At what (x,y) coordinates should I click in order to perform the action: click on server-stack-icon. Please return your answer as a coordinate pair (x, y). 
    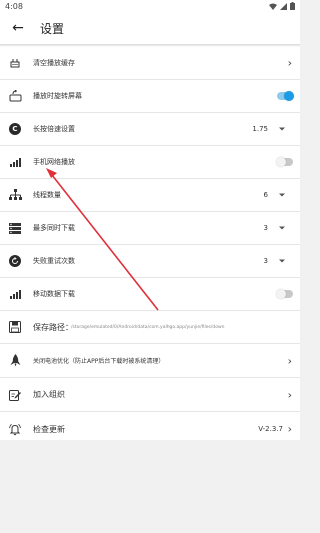
    Looking at the image, I should click on (15, 228).